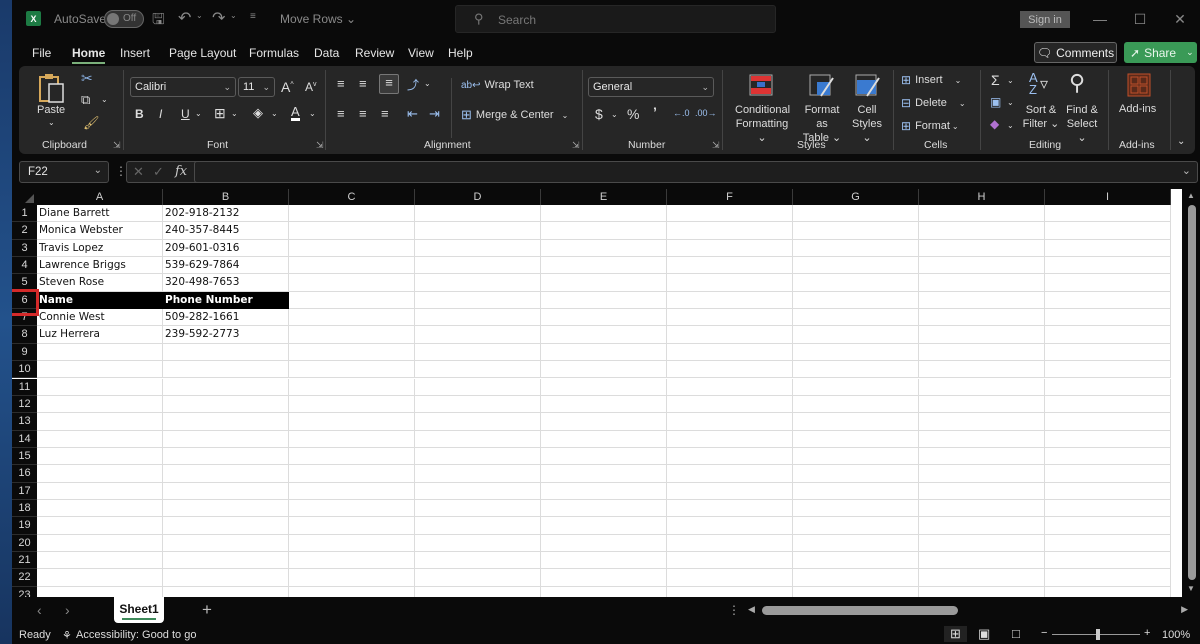 The image size is (1200, 644). I want to click on document-title: Move Rows ⌄, so click(318, 19).